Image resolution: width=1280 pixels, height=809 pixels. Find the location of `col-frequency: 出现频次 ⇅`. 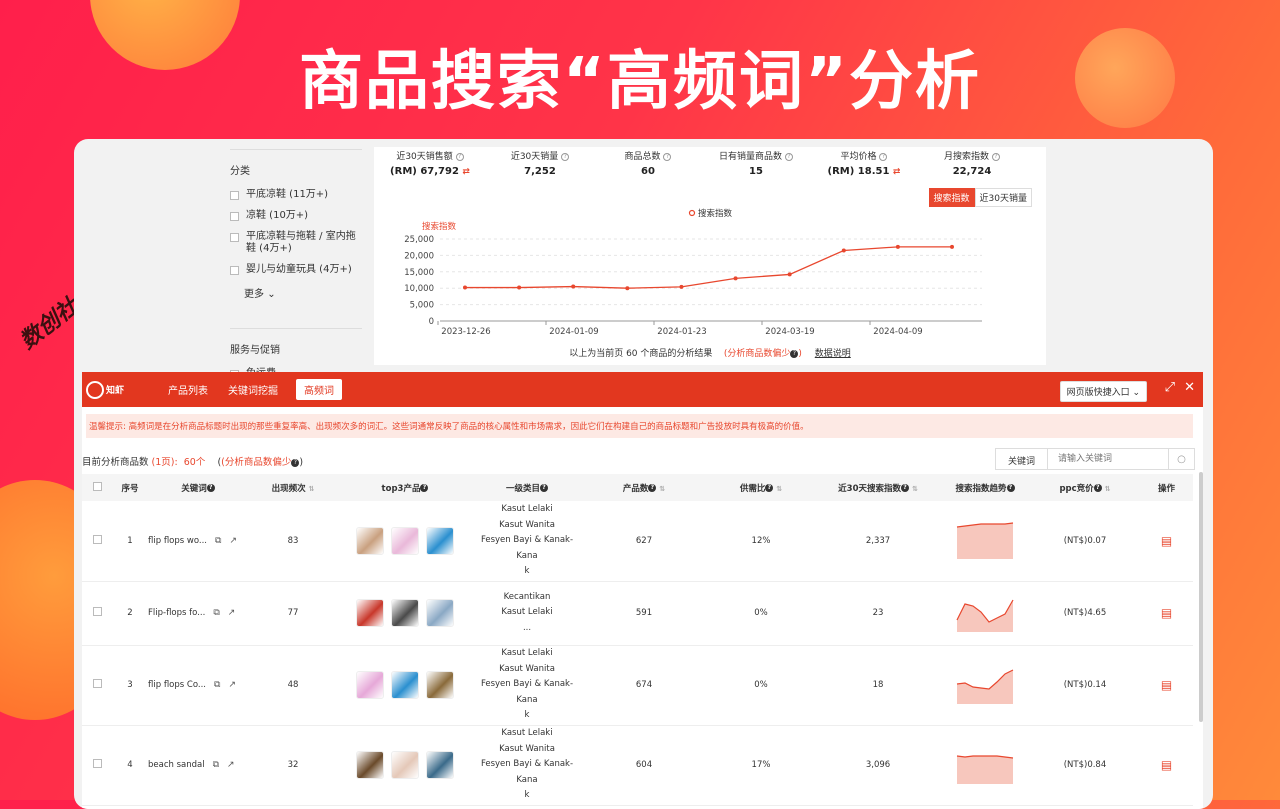

col-frequency: 出现频次 ⇅ is located at coordinates (293, 487).